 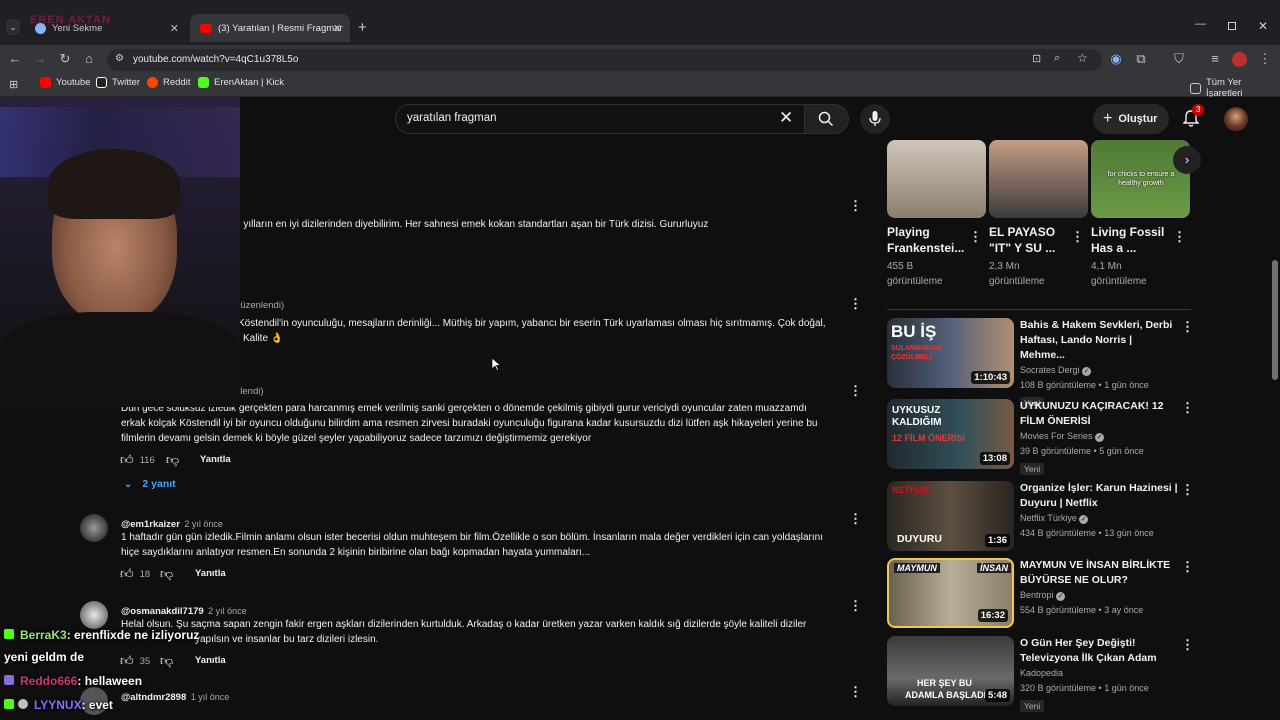 I want to click on bookmark-kick: ErenAktan | Kick, so click(x=241, y=82).